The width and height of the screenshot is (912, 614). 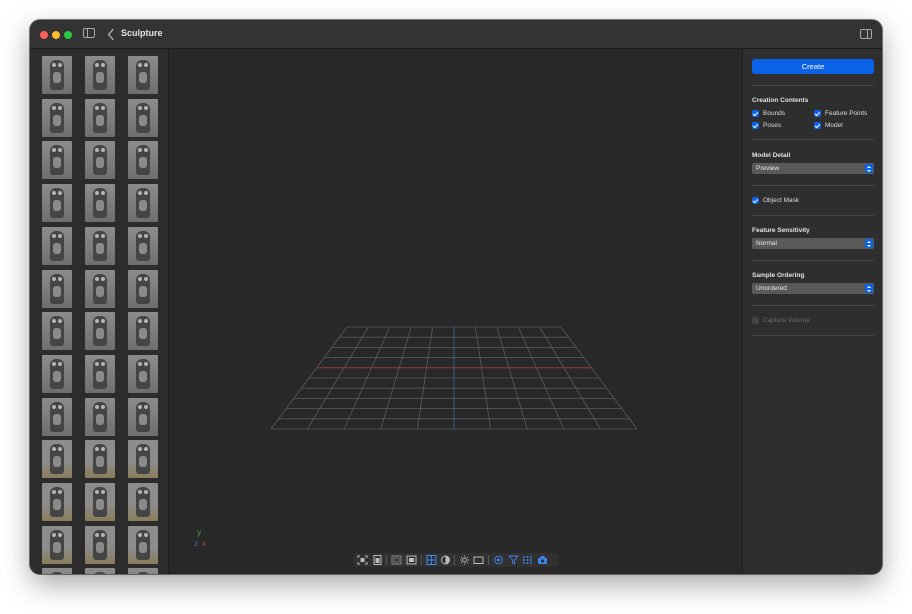 What do you see at coordinates (478, 560) in the screenshot?
I see `rectangle-icon` at bounding box center [478, 560].